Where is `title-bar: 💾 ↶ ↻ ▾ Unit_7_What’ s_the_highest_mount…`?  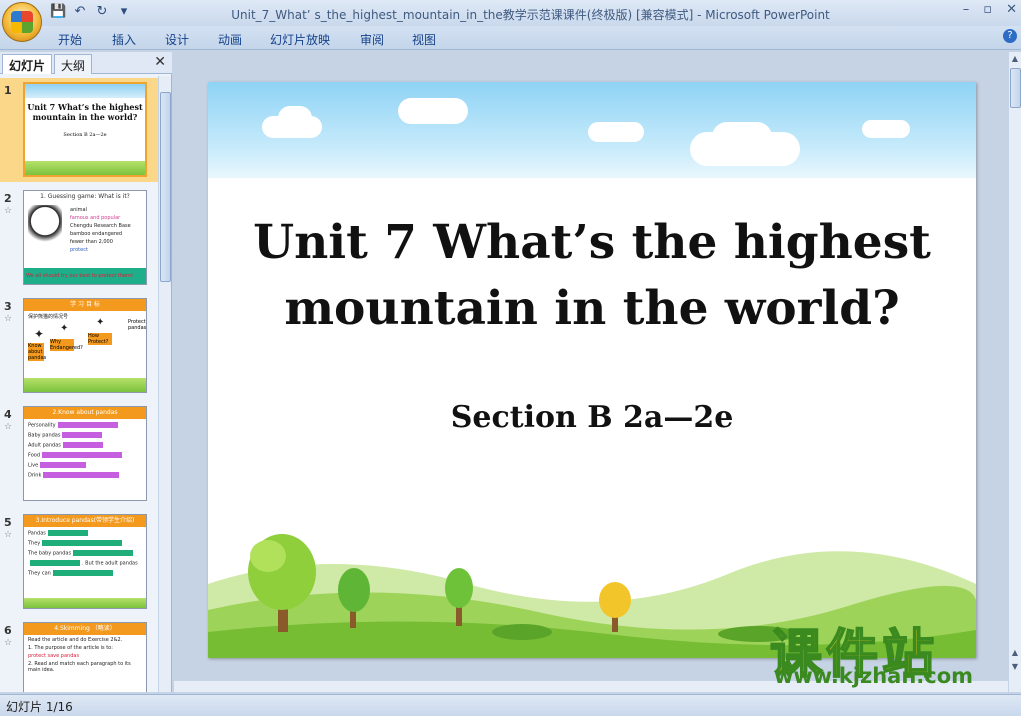
title-bar: 💾 ↶ ↻ ▾ Unit_7_What’ s_the_highest_mount… is located at coordinates (510, 21).